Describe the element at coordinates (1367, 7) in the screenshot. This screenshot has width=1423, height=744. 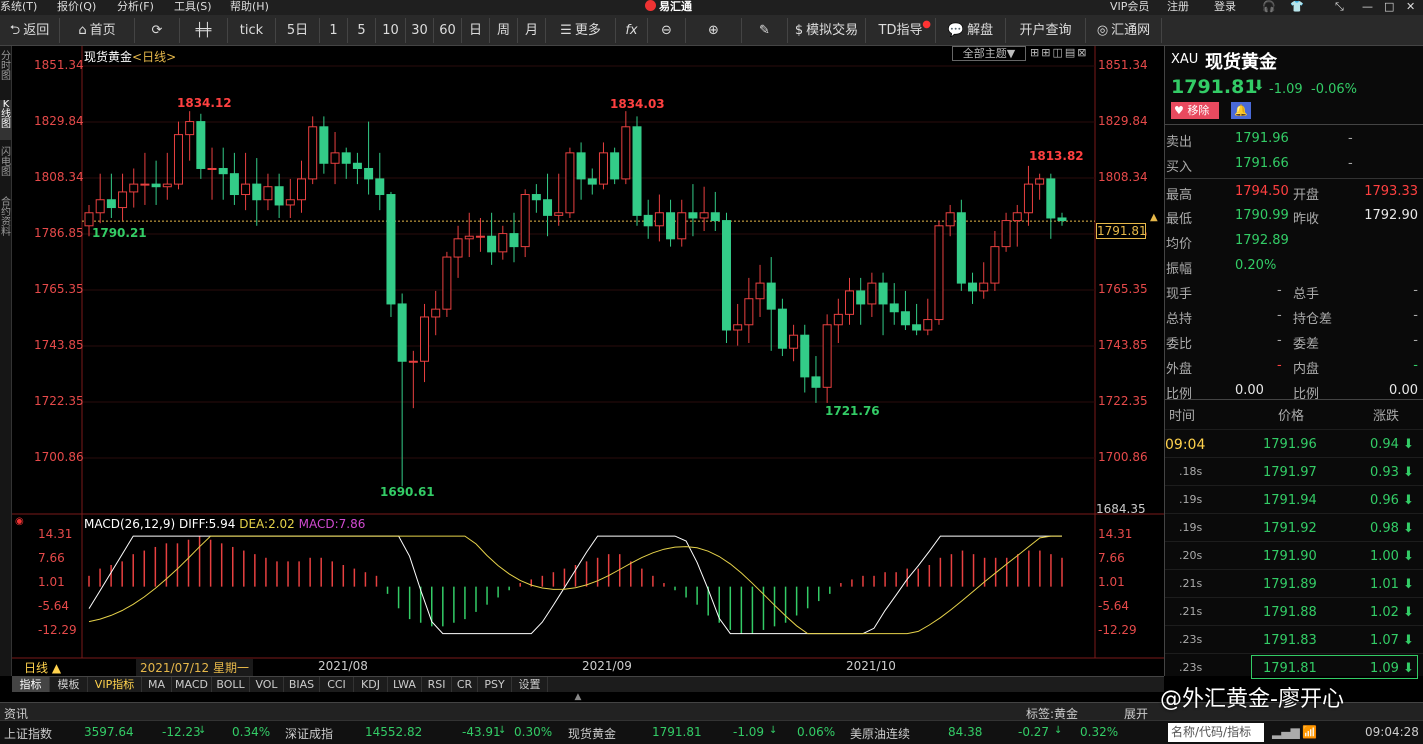
I see `minimize-icon: —` at that location.